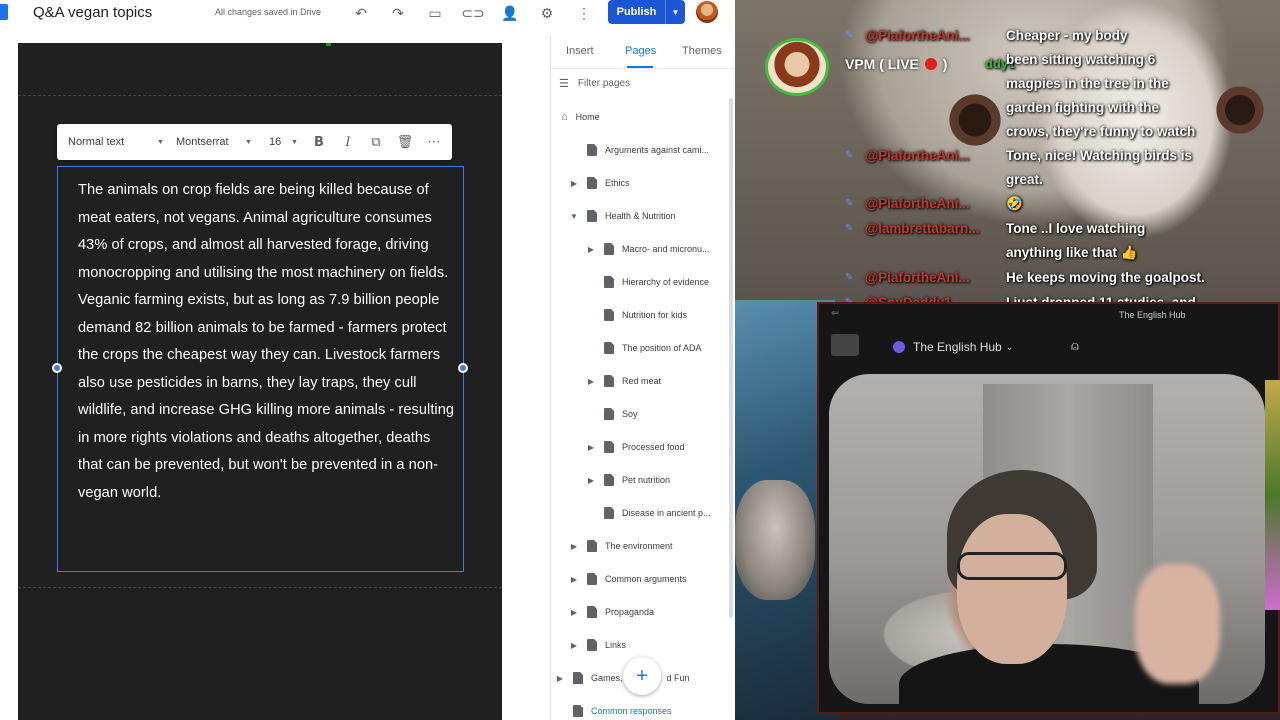 The height and width of the screenshot is (720, 1280). Describe the element at coordinates (642, 676) in the screenshot. I see `add-page-button: +` at that location.